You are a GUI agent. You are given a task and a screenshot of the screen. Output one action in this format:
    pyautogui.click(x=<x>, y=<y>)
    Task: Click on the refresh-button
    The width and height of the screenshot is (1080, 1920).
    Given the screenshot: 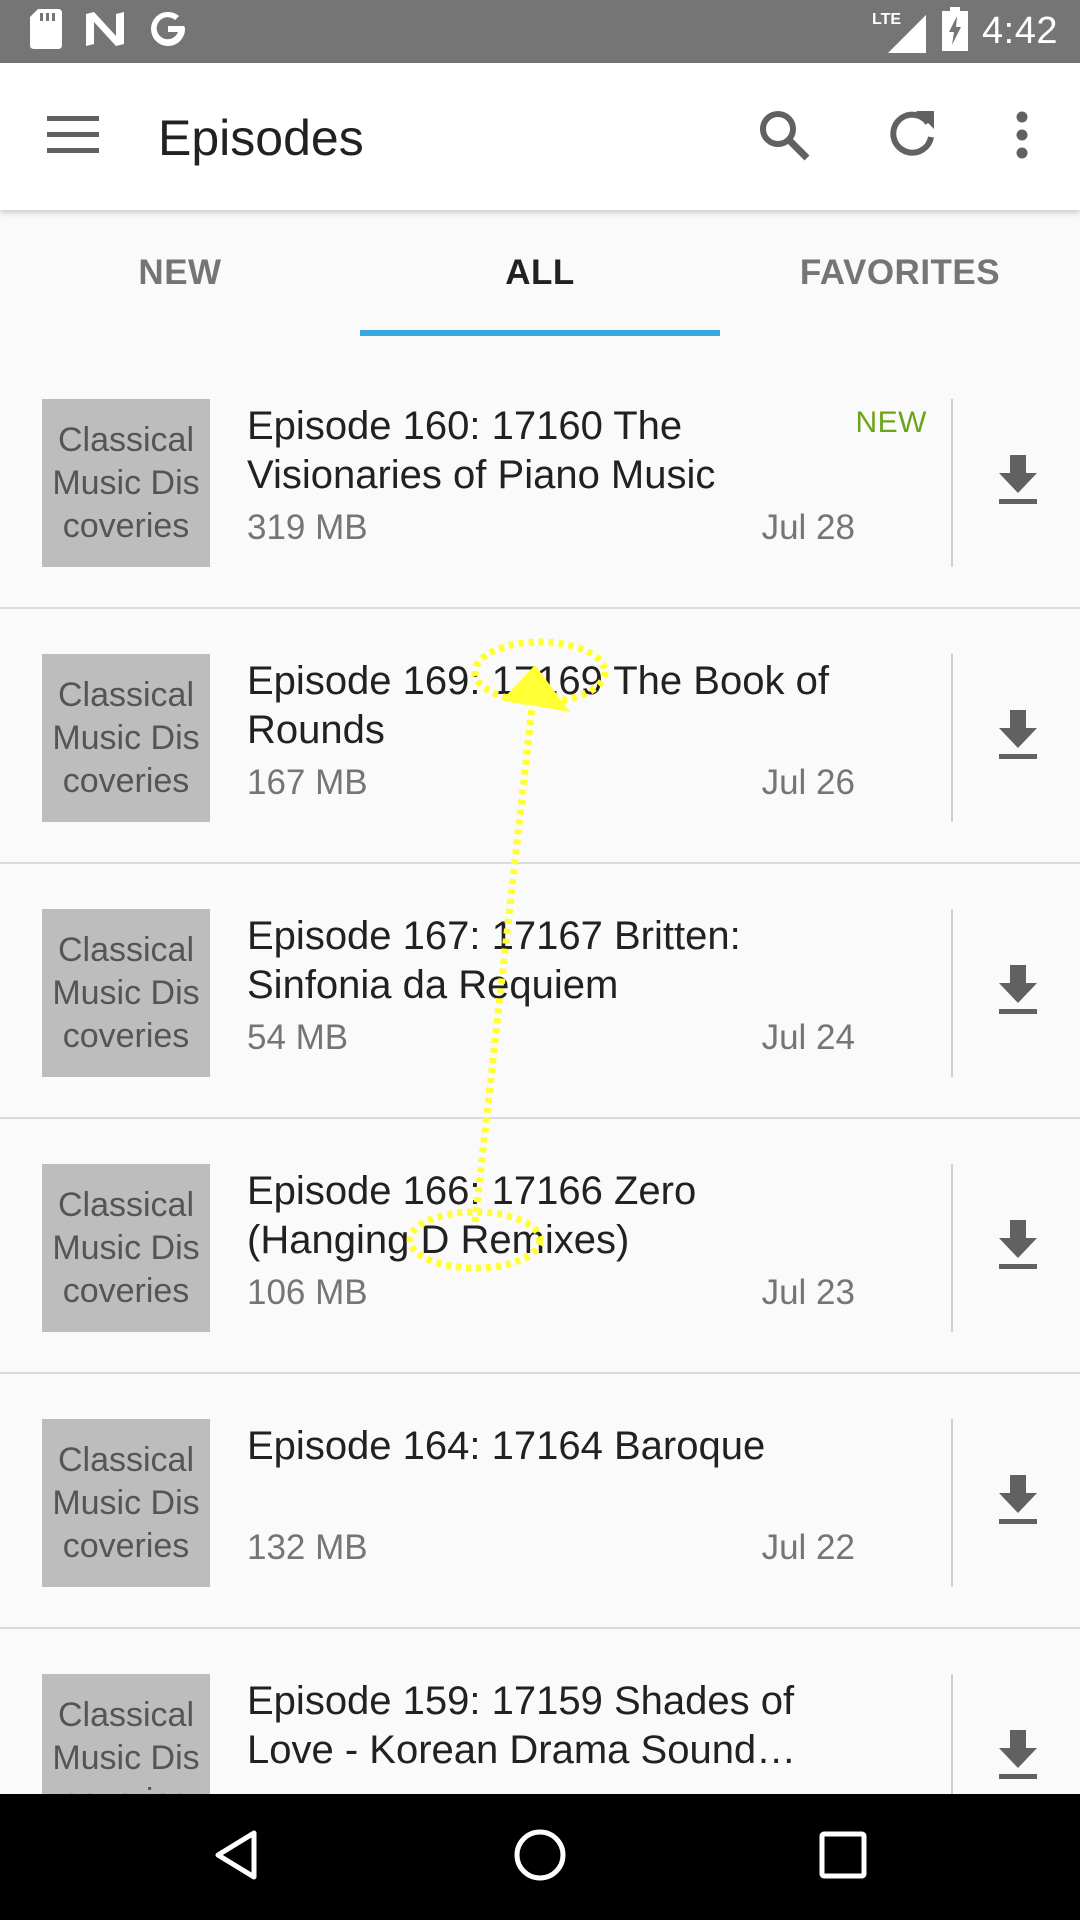 What is the action you would take?
    pyautogui.click(x=912, y=137)
    